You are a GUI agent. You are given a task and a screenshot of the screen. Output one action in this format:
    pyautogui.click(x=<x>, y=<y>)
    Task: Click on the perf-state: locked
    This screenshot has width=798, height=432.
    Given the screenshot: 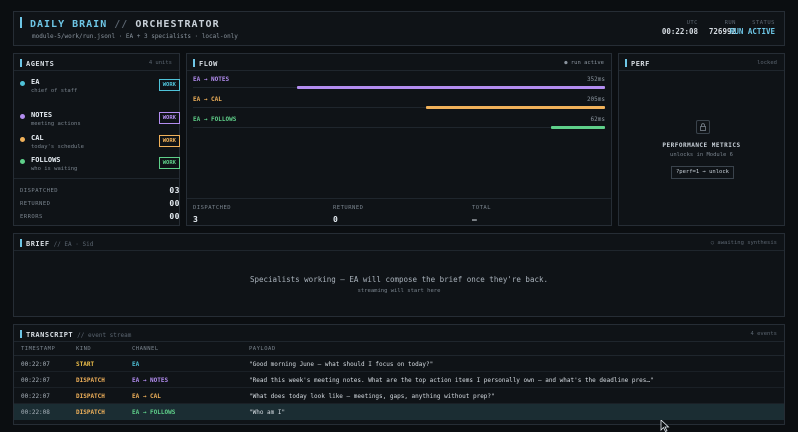 What is the action you would take?
    pyautogui.click(x=767, y=63)
    